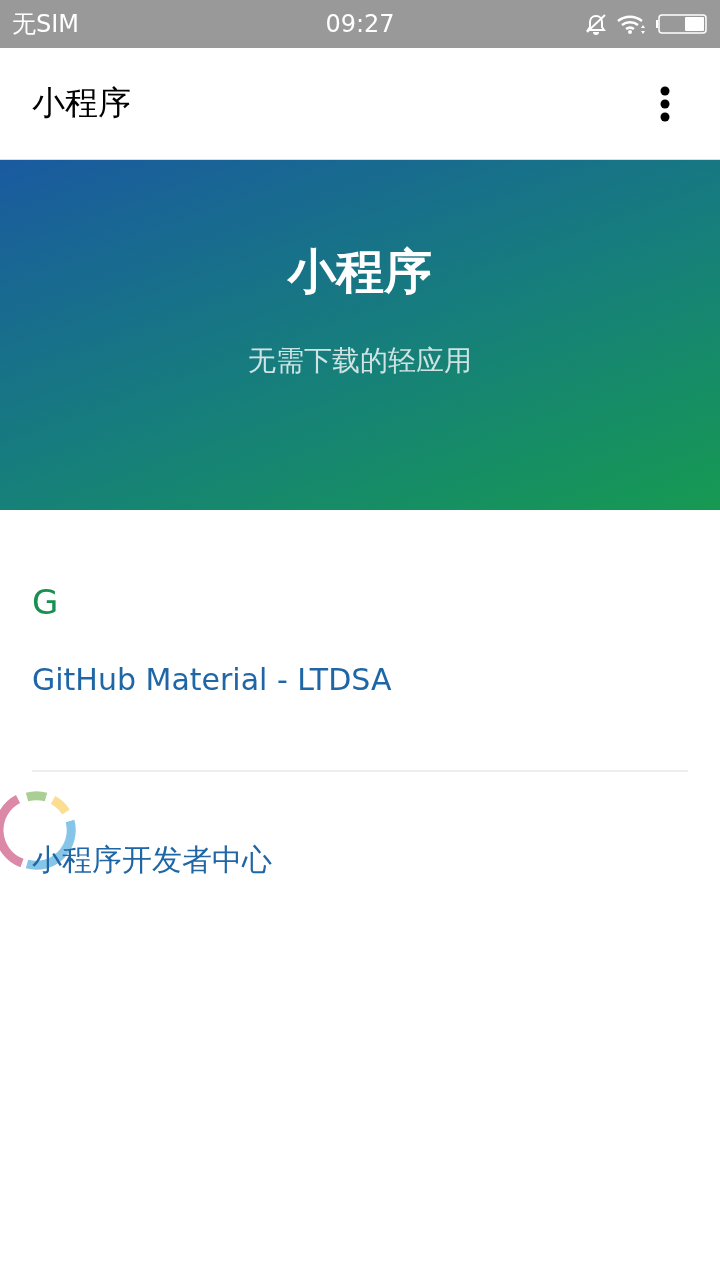  Describe the element at coordinates (212, 680) in the screenshot. I see `link: GitHub Material - LTDSA` at that location.